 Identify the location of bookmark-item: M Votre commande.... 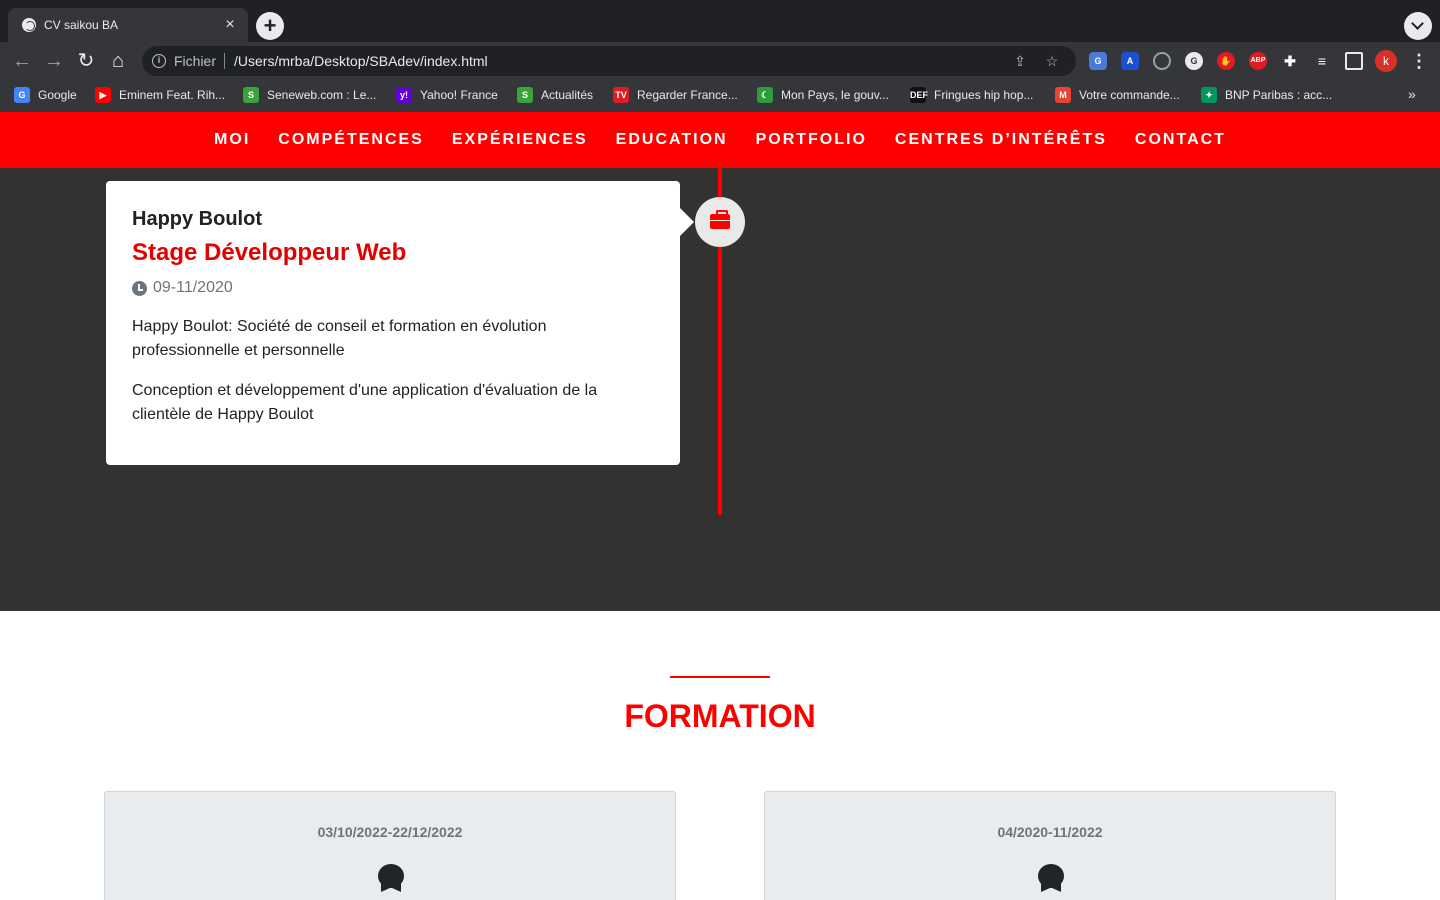
(1117, 95).